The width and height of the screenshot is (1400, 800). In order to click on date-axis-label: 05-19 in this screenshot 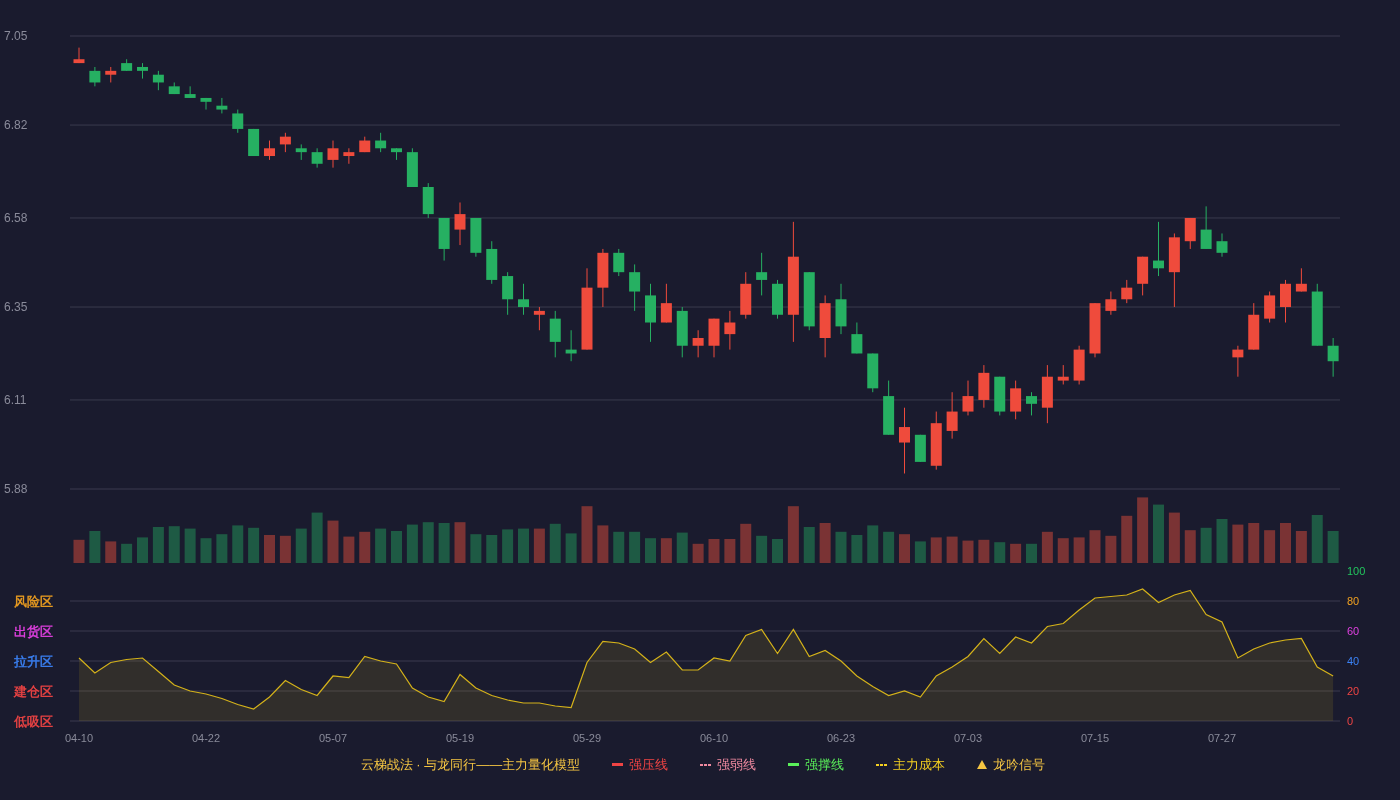, I will do `click(460, 738)`.